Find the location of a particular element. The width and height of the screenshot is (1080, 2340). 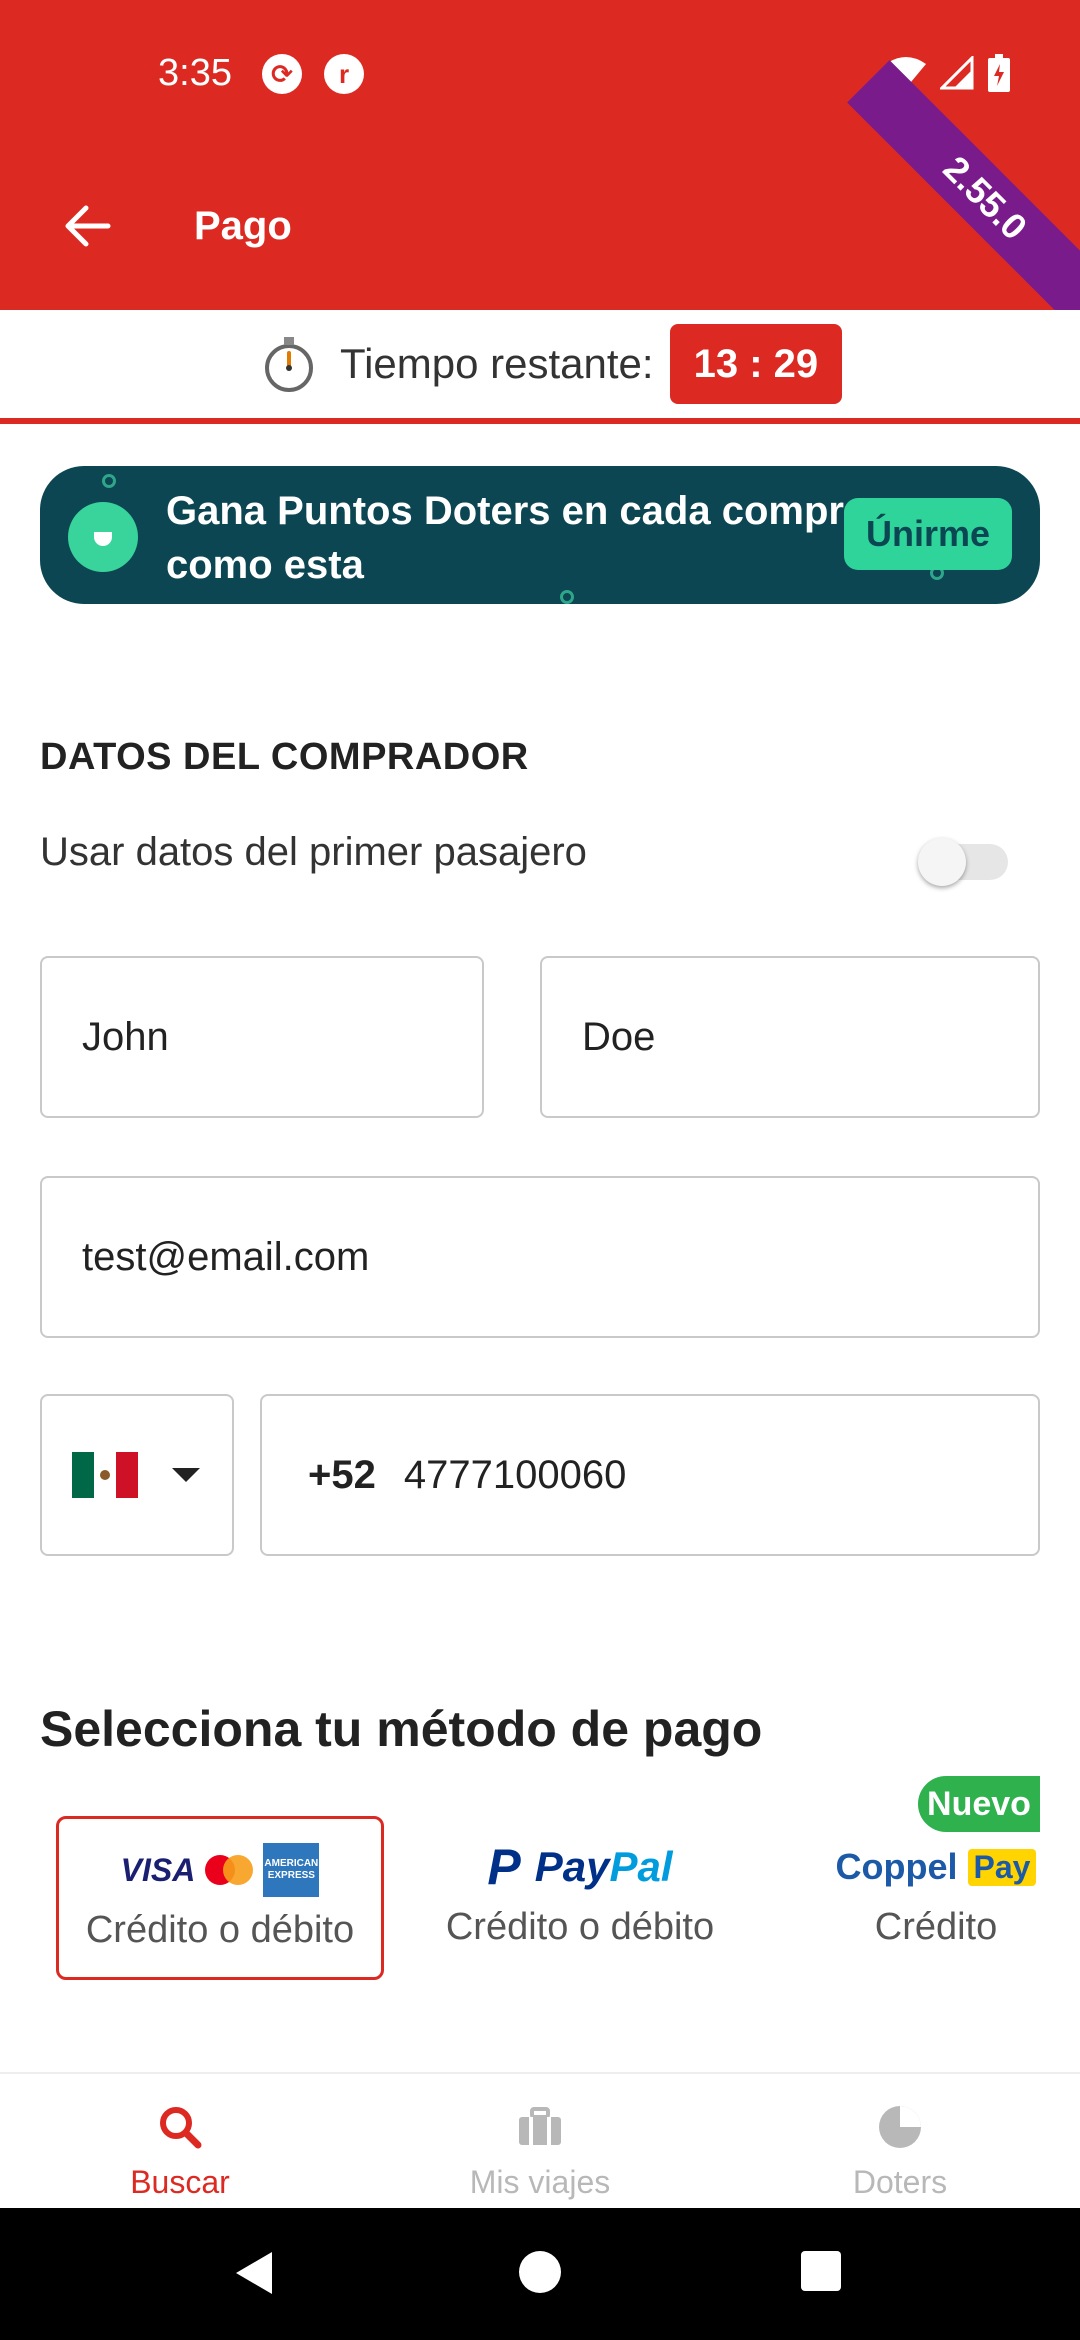

last-name-field: Doe is located at coordinates (790, 1037).